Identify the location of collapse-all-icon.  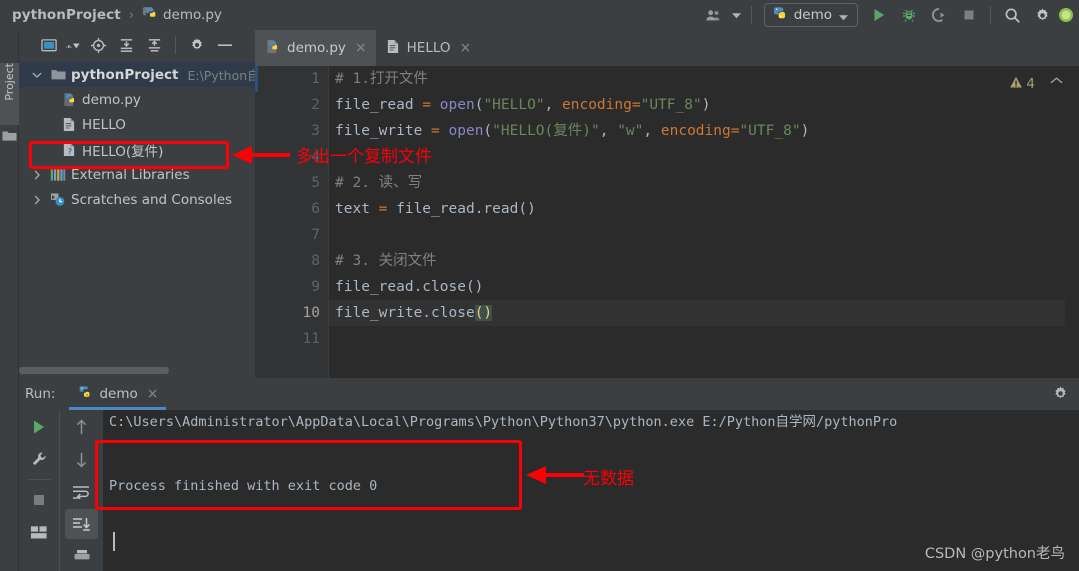
(154, 45).